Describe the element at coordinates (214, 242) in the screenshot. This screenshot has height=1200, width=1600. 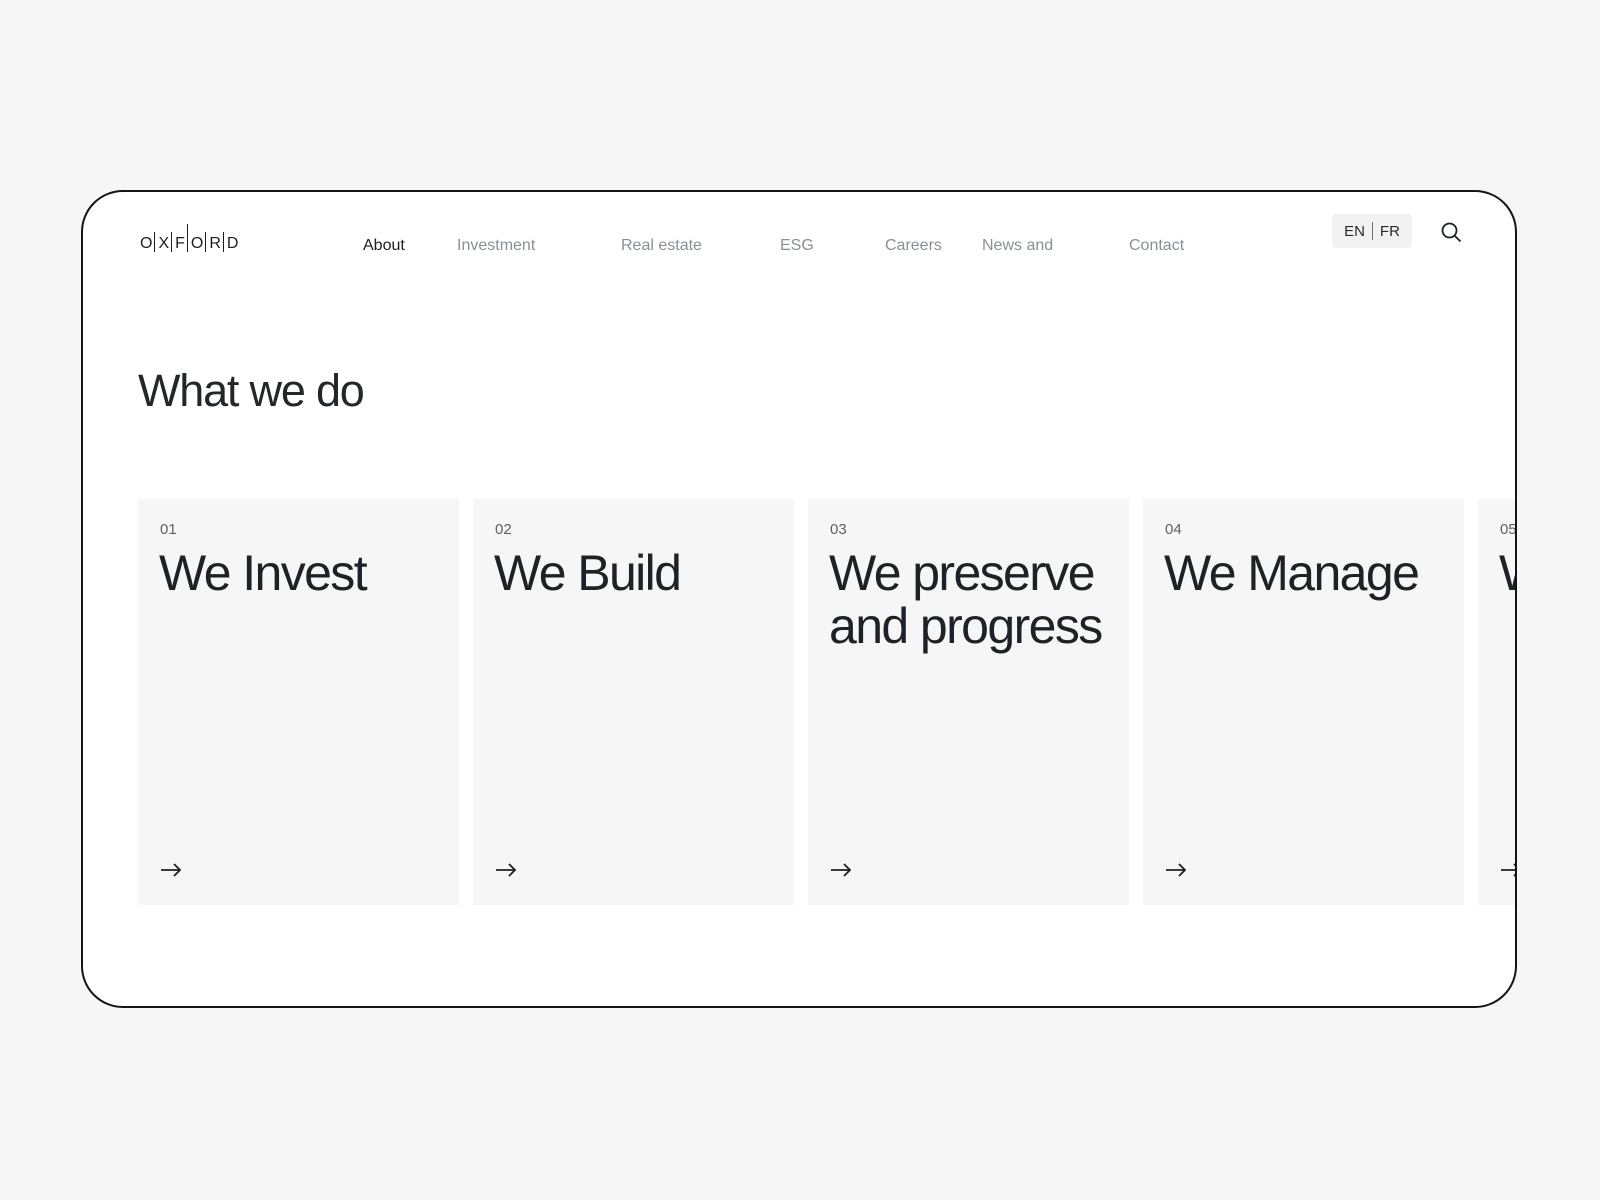
I see `logo-letter: R` at that location.